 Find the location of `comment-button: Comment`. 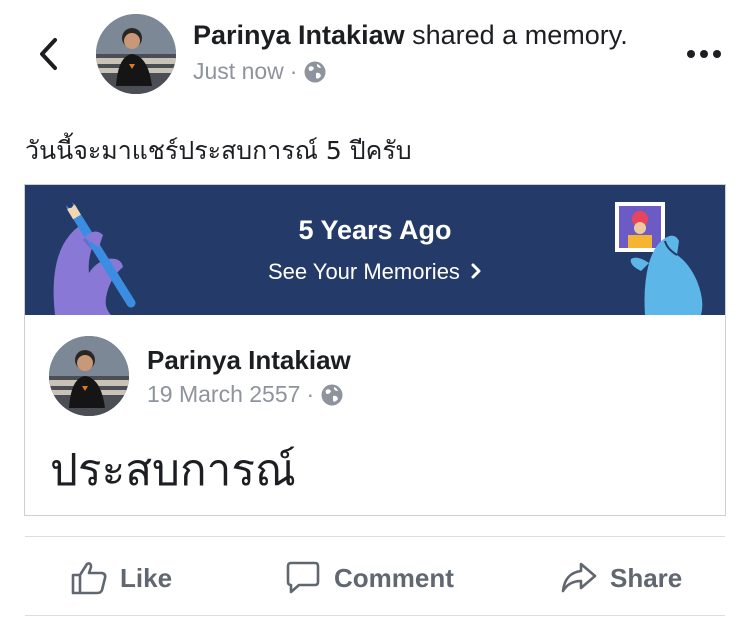

comment-button: Comment is located at coordinates (369, 578).